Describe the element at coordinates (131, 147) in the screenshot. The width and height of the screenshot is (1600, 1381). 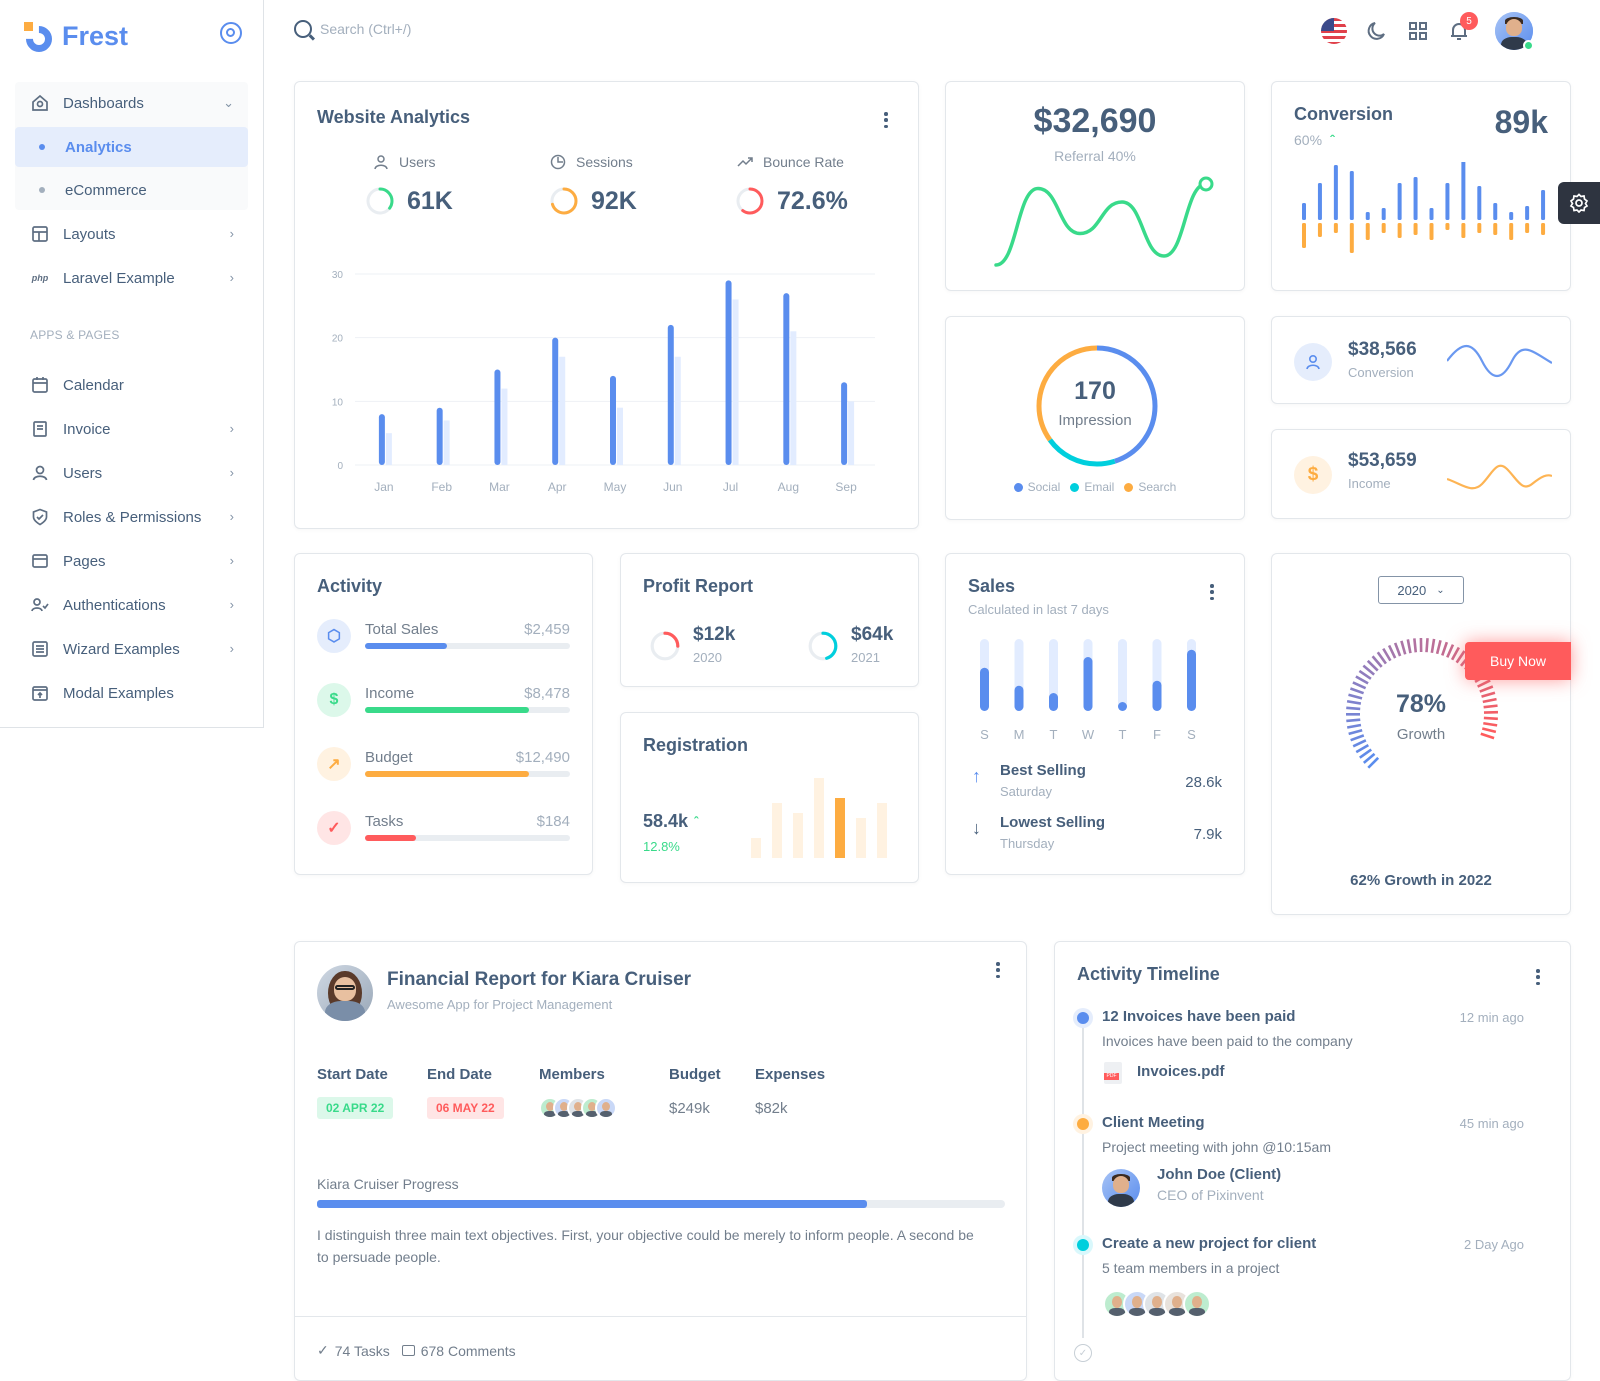
I see `sidebar-item-analytics: Analytics` at that location.